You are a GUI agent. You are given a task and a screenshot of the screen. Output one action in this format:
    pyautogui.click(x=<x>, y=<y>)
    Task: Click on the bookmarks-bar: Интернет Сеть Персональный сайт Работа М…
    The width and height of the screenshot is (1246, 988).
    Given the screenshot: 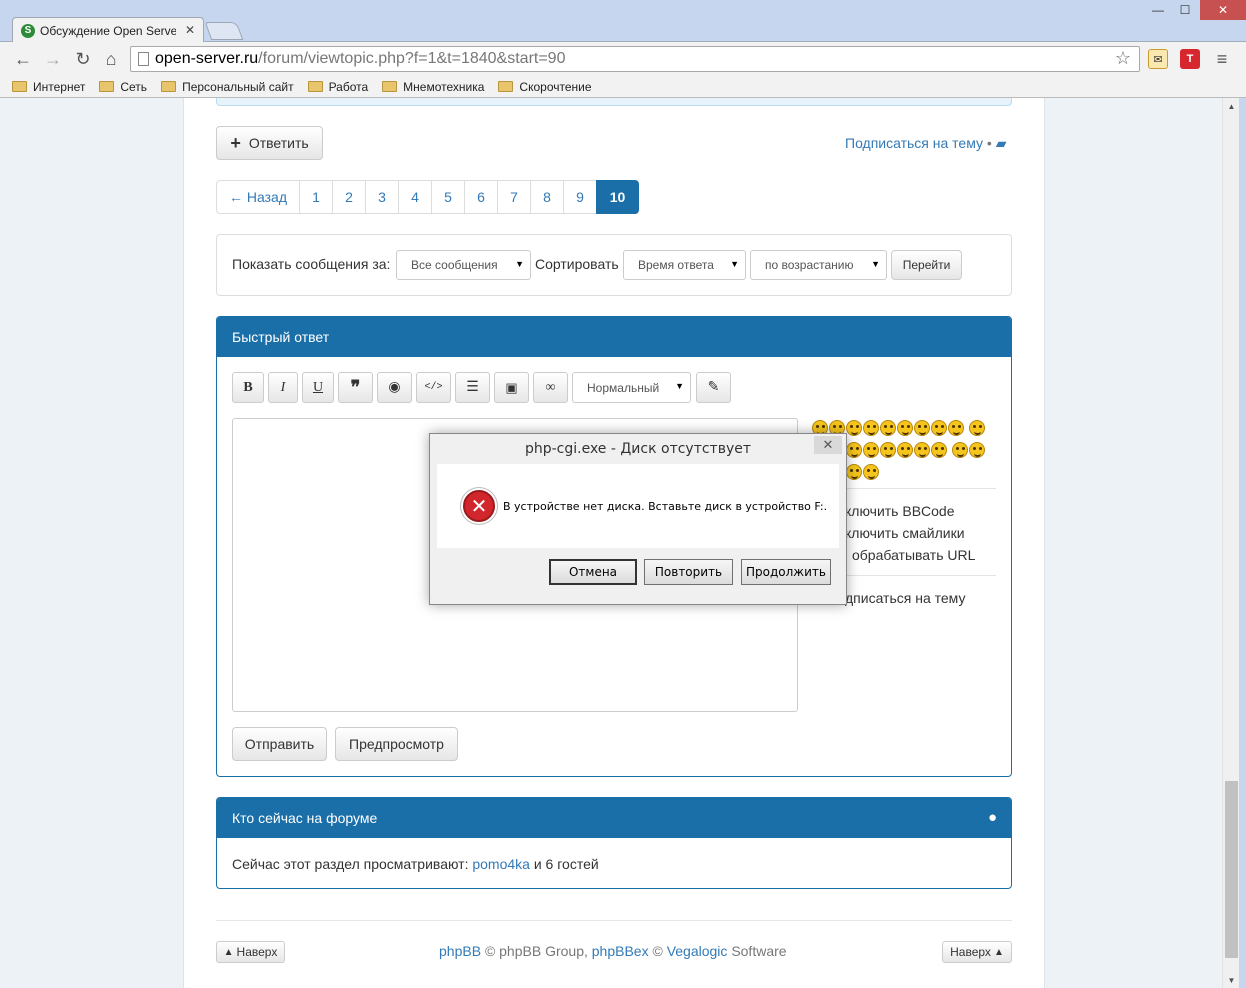 What is the action you would take?
    pyautogui.click(x=623, y=87)
    